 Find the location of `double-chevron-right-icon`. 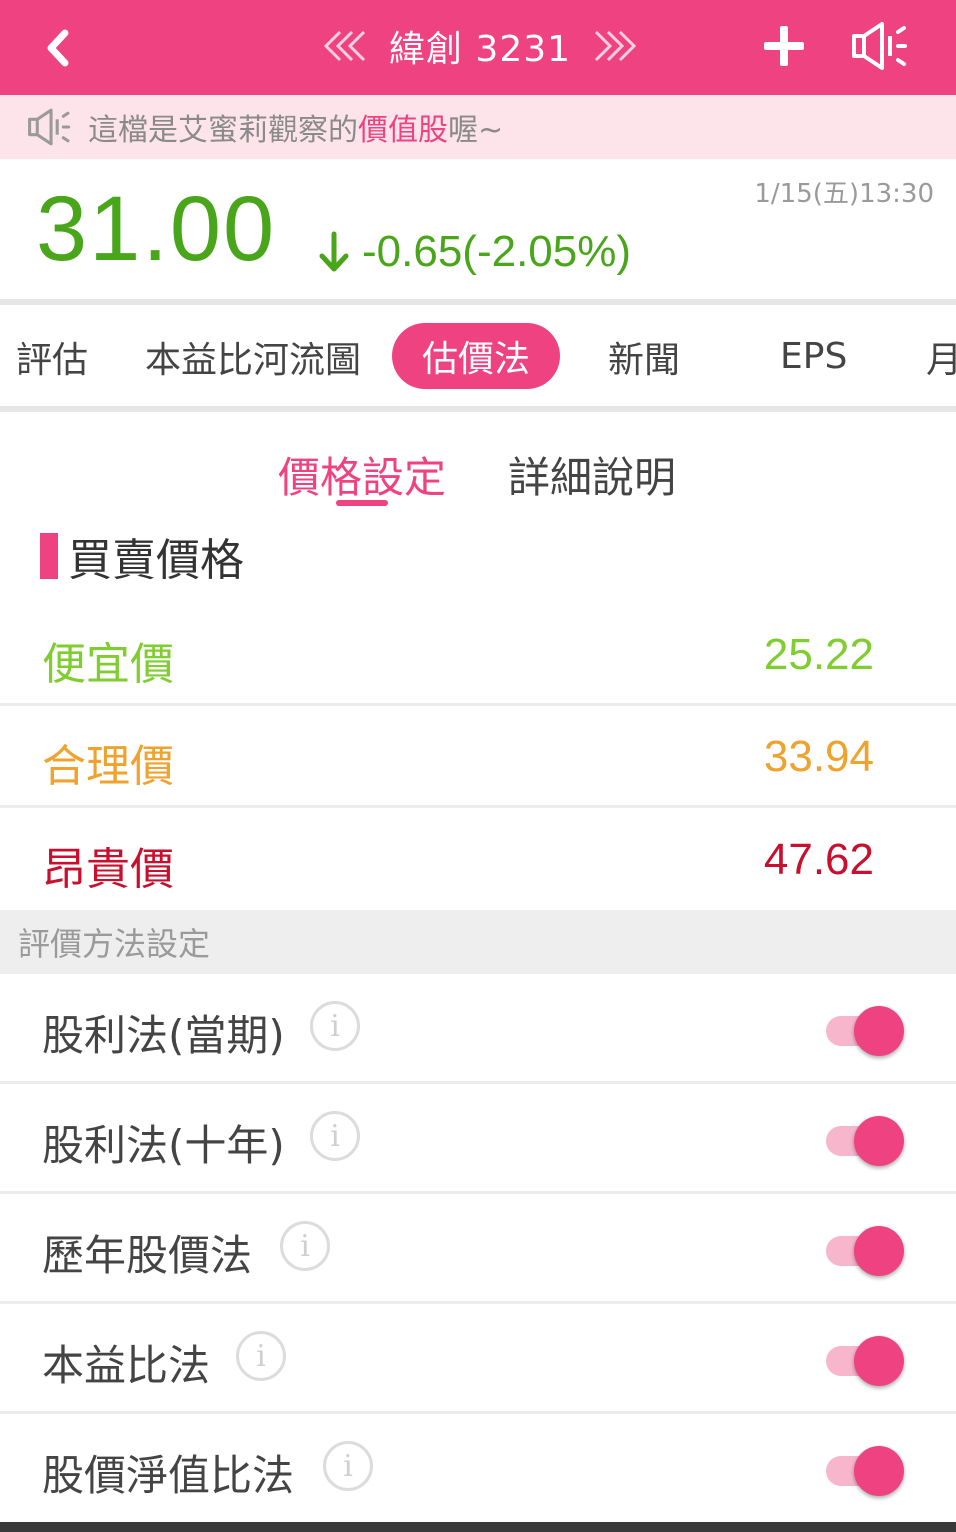

double-chevron-right-icon is located at coordinates (615, 46).